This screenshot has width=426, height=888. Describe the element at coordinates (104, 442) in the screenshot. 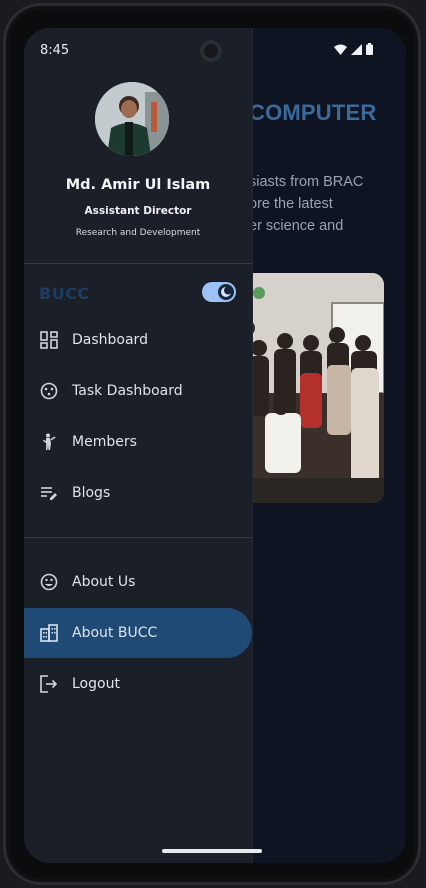

I see `nav-item-label: Members` at that location.